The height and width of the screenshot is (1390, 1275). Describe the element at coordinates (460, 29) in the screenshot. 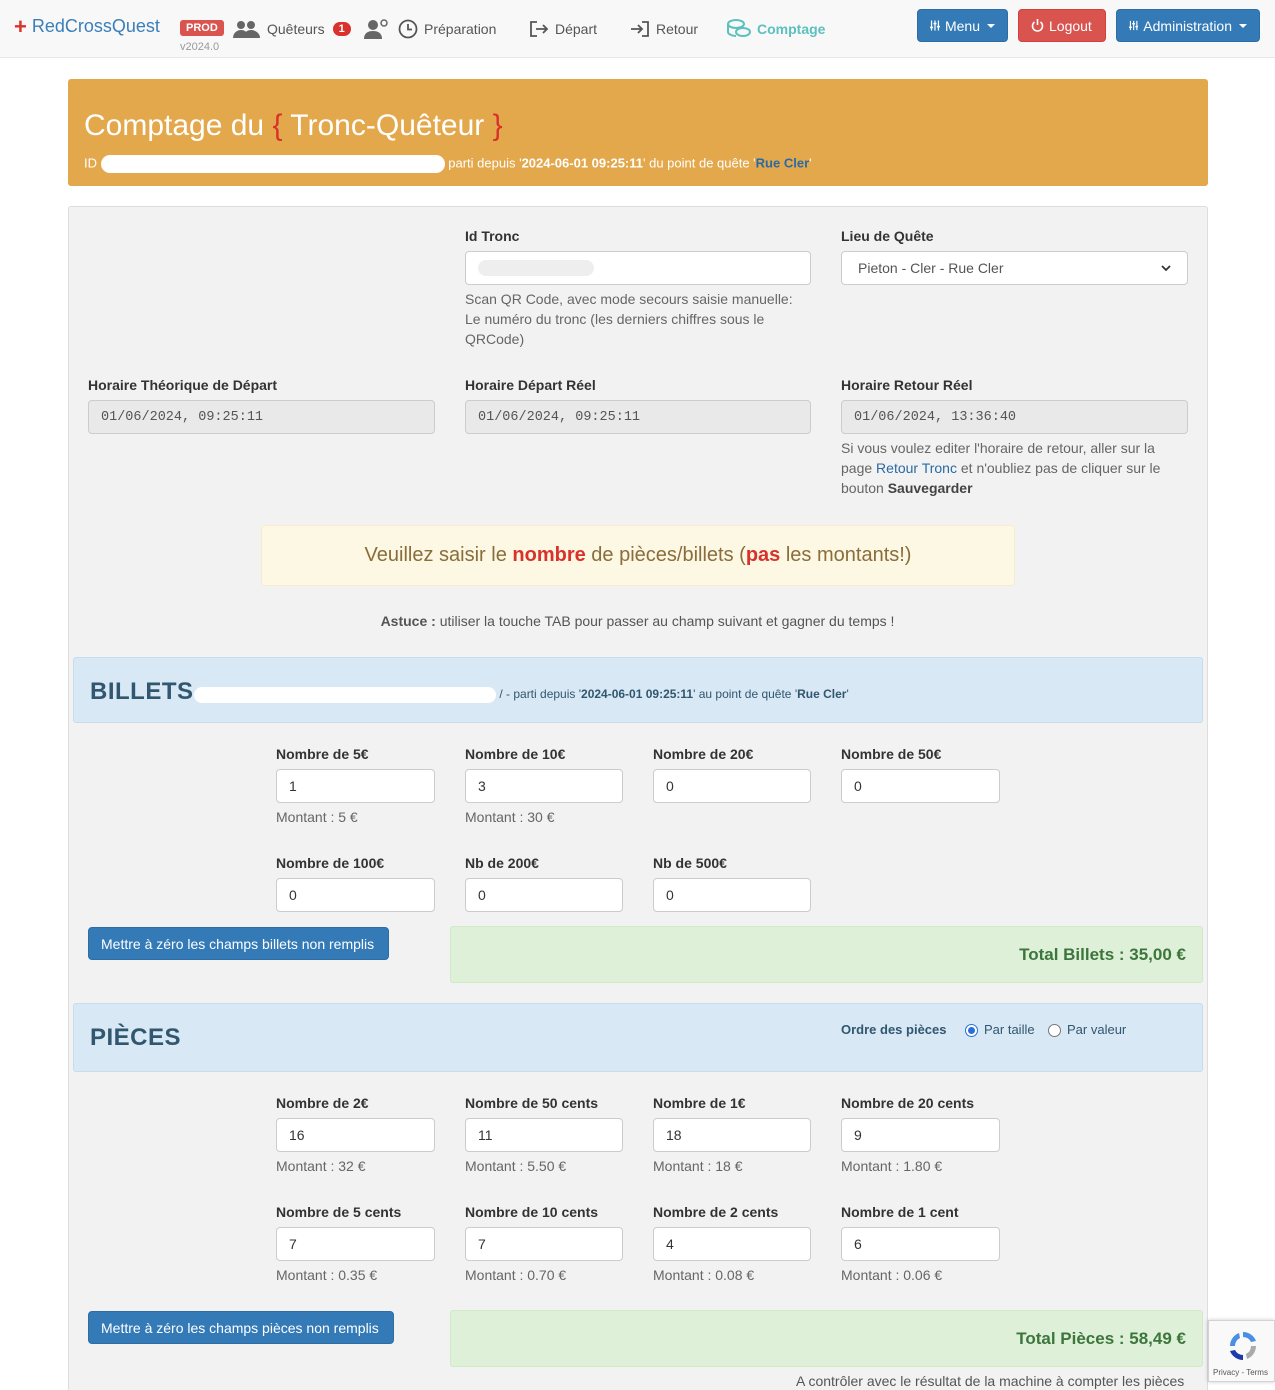

I see `nav-preparation-label: Préparation` at that location.